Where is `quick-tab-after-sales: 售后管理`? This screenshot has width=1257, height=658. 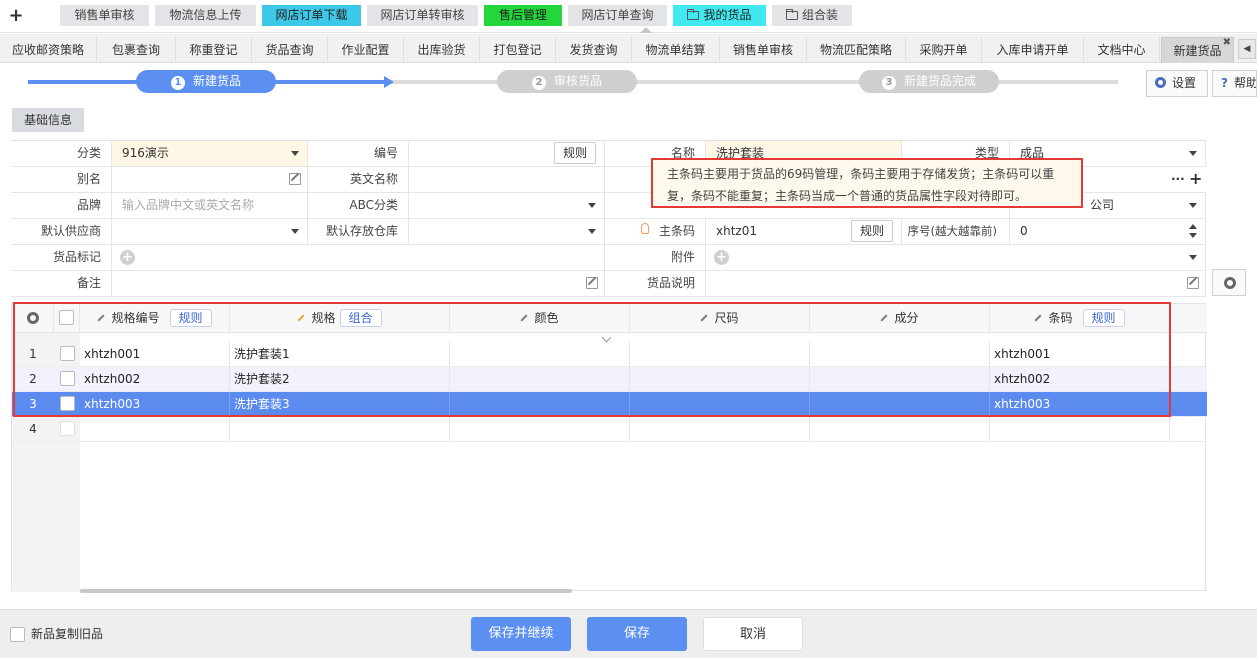
quick-tab-after-sales: 售后管理 is located at coordinates (523, 15).